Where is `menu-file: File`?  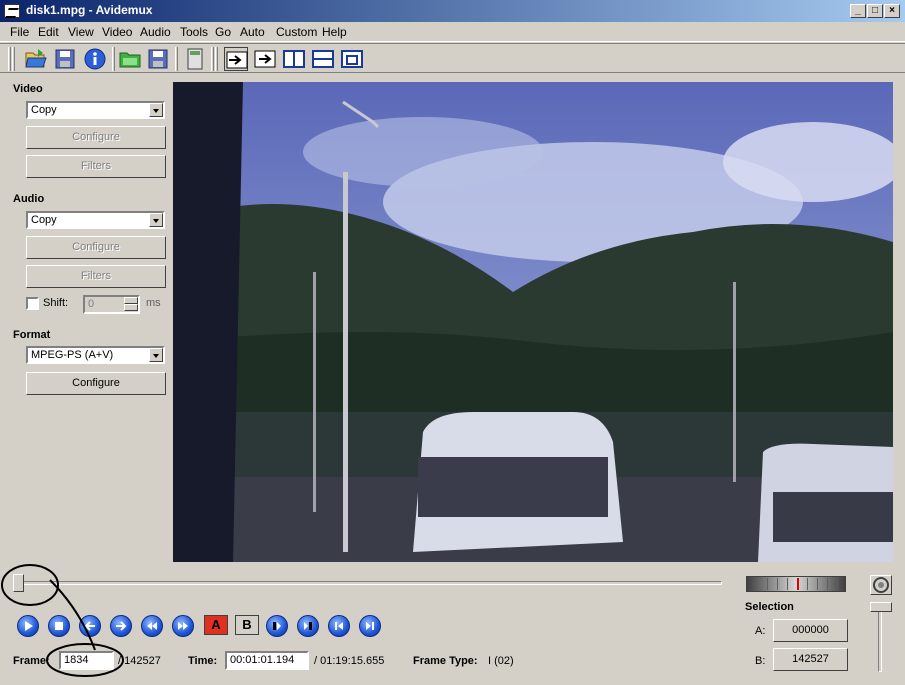
menu-file: File is located at coordinates (19, 32).